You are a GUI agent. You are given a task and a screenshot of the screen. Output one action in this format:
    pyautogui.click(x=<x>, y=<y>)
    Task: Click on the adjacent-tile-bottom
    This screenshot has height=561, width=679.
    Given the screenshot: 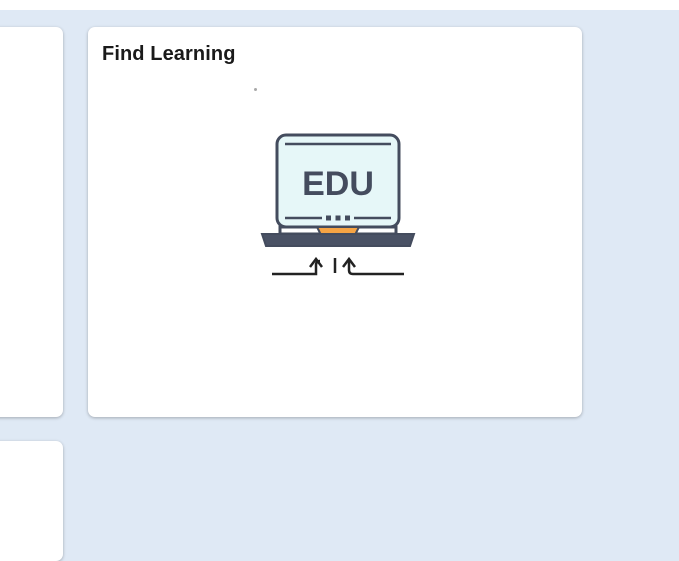 What is the action you would take?
    pyautogui.click(x=31, y=501)
    